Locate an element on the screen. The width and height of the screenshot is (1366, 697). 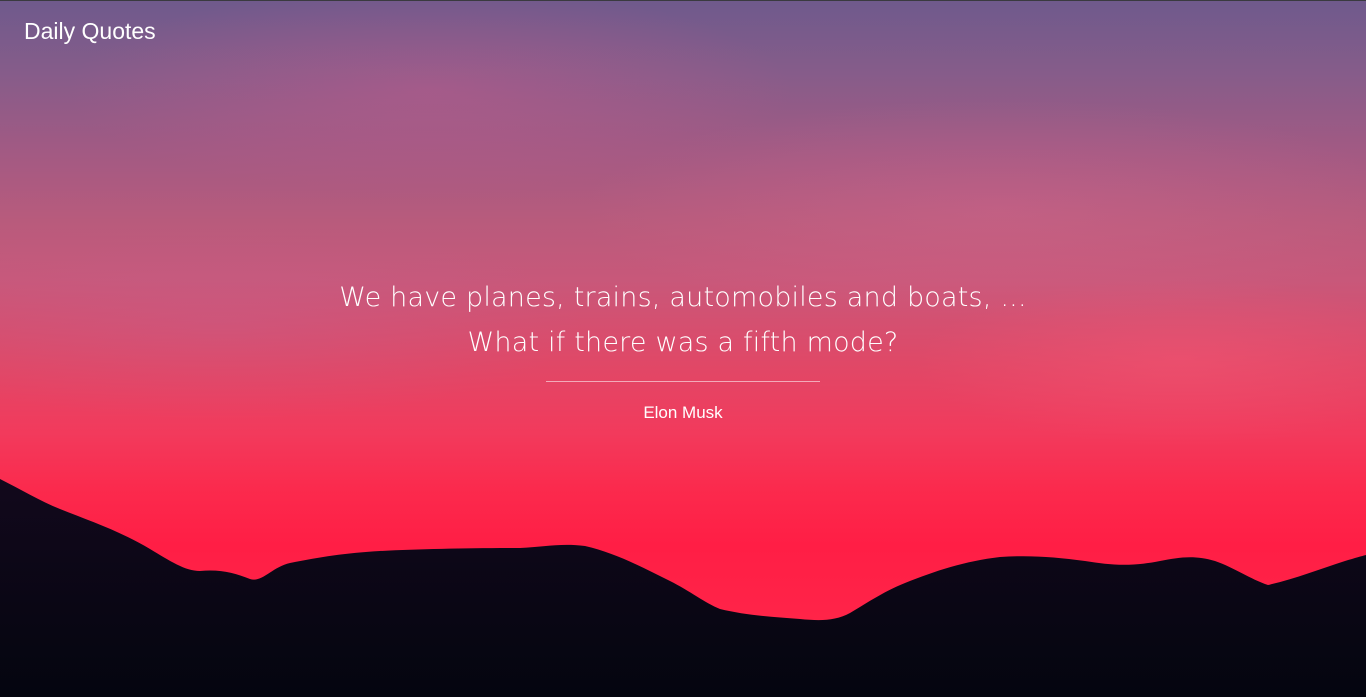
quote-author: Elon Musk is located at coordinates (683, 412).